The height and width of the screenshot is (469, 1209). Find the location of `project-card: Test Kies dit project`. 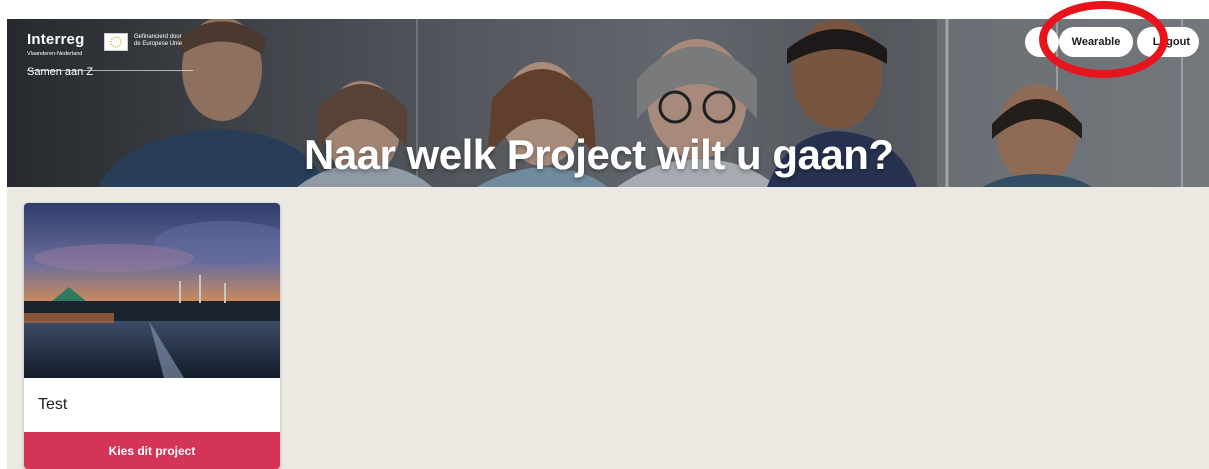

project-card: Test Kies dit project is located at coordinates (152, 336).